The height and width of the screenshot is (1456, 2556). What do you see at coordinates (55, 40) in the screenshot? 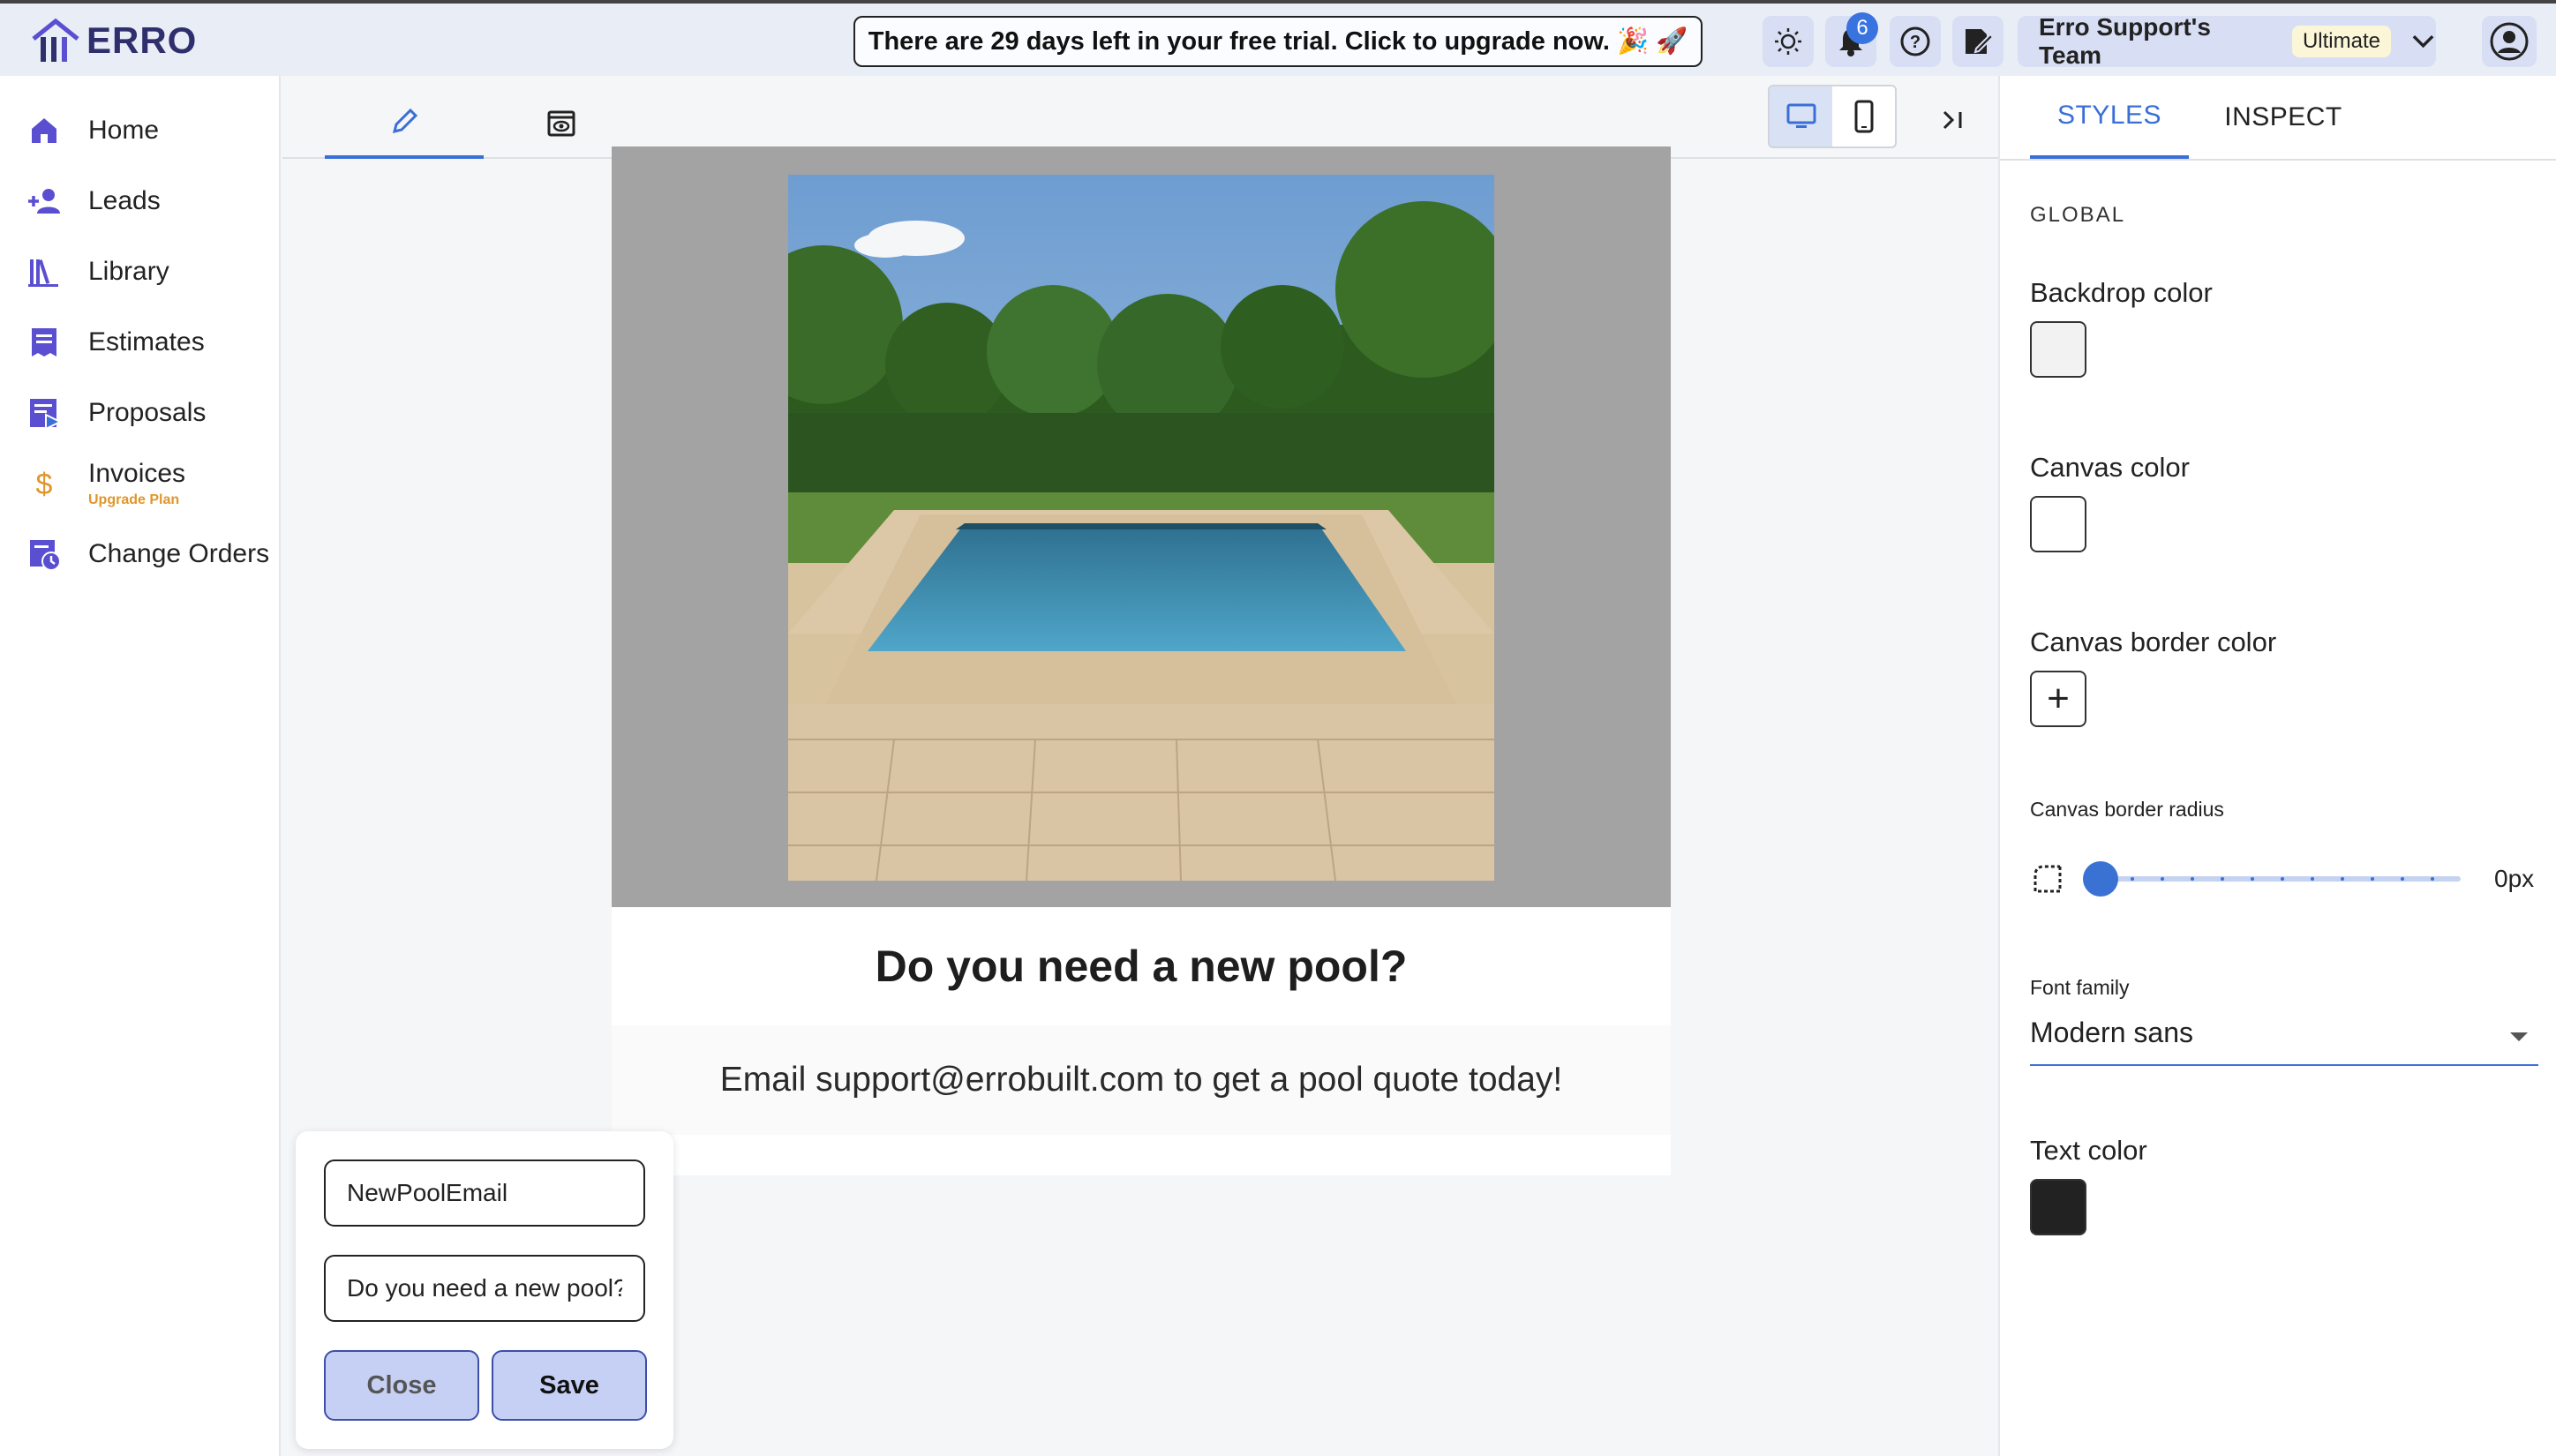
I see `house-logo-icon` at bounding box center [55, 40].